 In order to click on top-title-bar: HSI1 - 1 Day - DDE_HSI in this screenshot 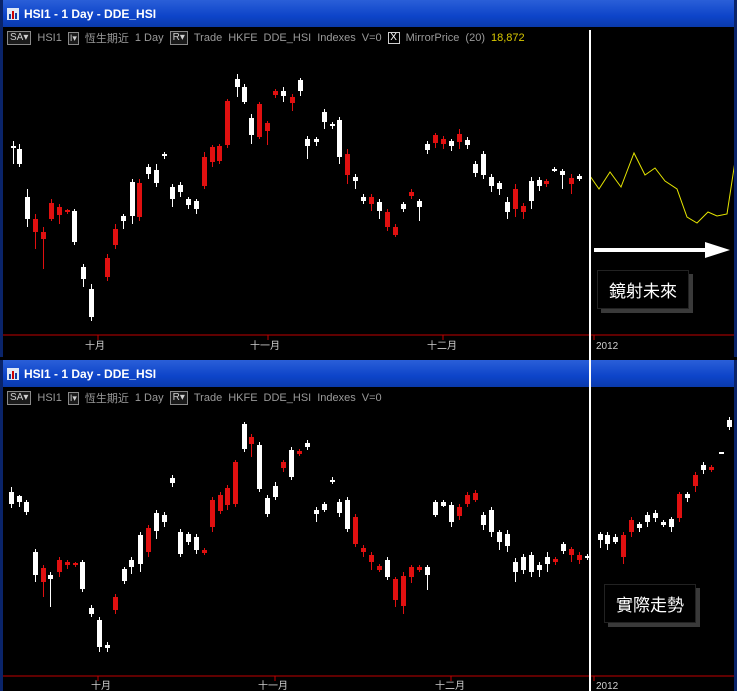, I will do `click(368, 13)`.